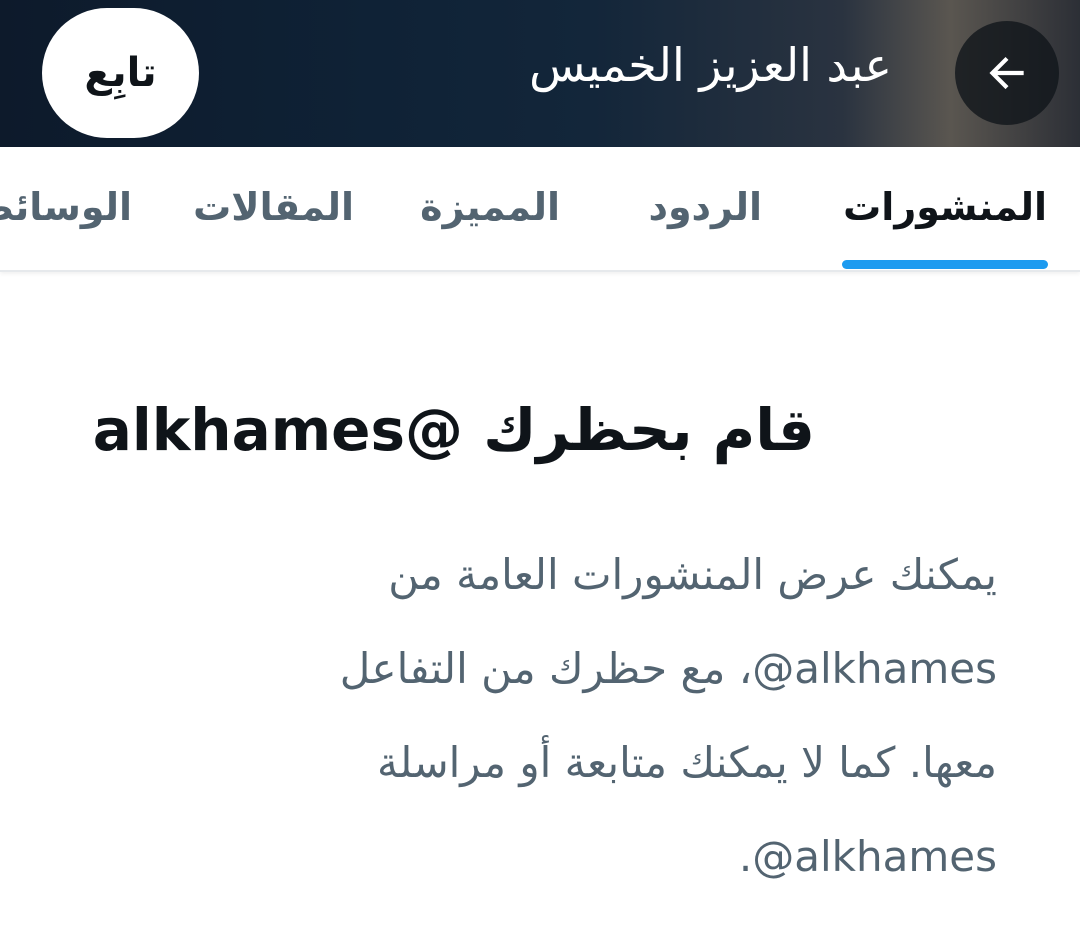 The height and width of the screenshot is (927, 1080). I want to click on tab-highlights: المميزة, so click(490, 207).